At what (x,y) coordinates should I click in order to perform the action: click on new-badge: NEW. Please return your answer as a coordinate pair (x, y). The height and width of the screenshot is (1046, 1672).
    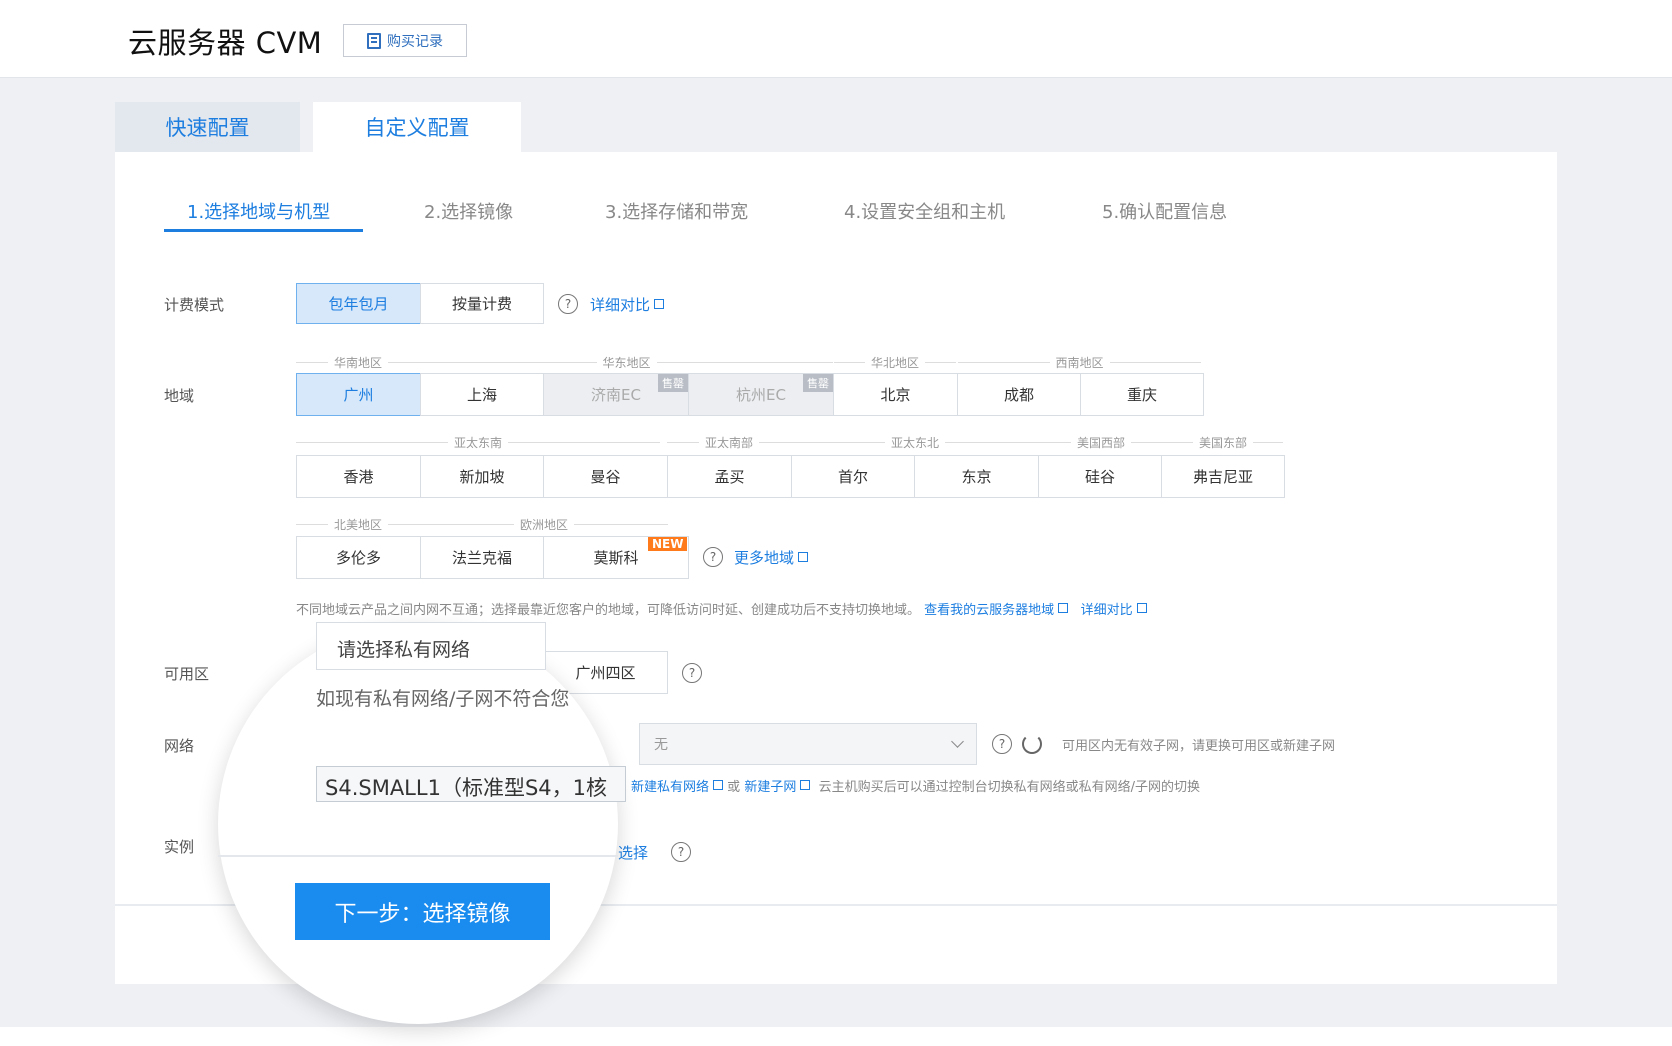
    Looking at the image, I should click on (668, 544).